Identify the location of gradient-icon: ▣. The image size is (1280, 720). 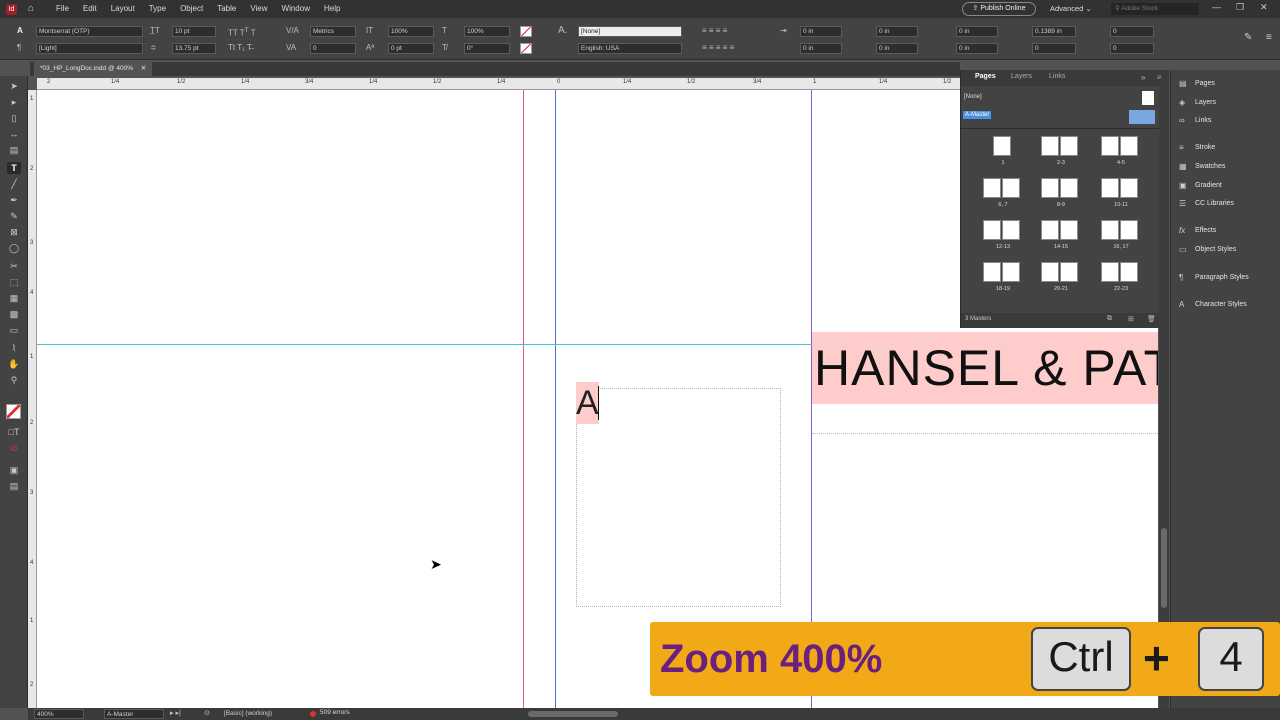
(1183, 185).